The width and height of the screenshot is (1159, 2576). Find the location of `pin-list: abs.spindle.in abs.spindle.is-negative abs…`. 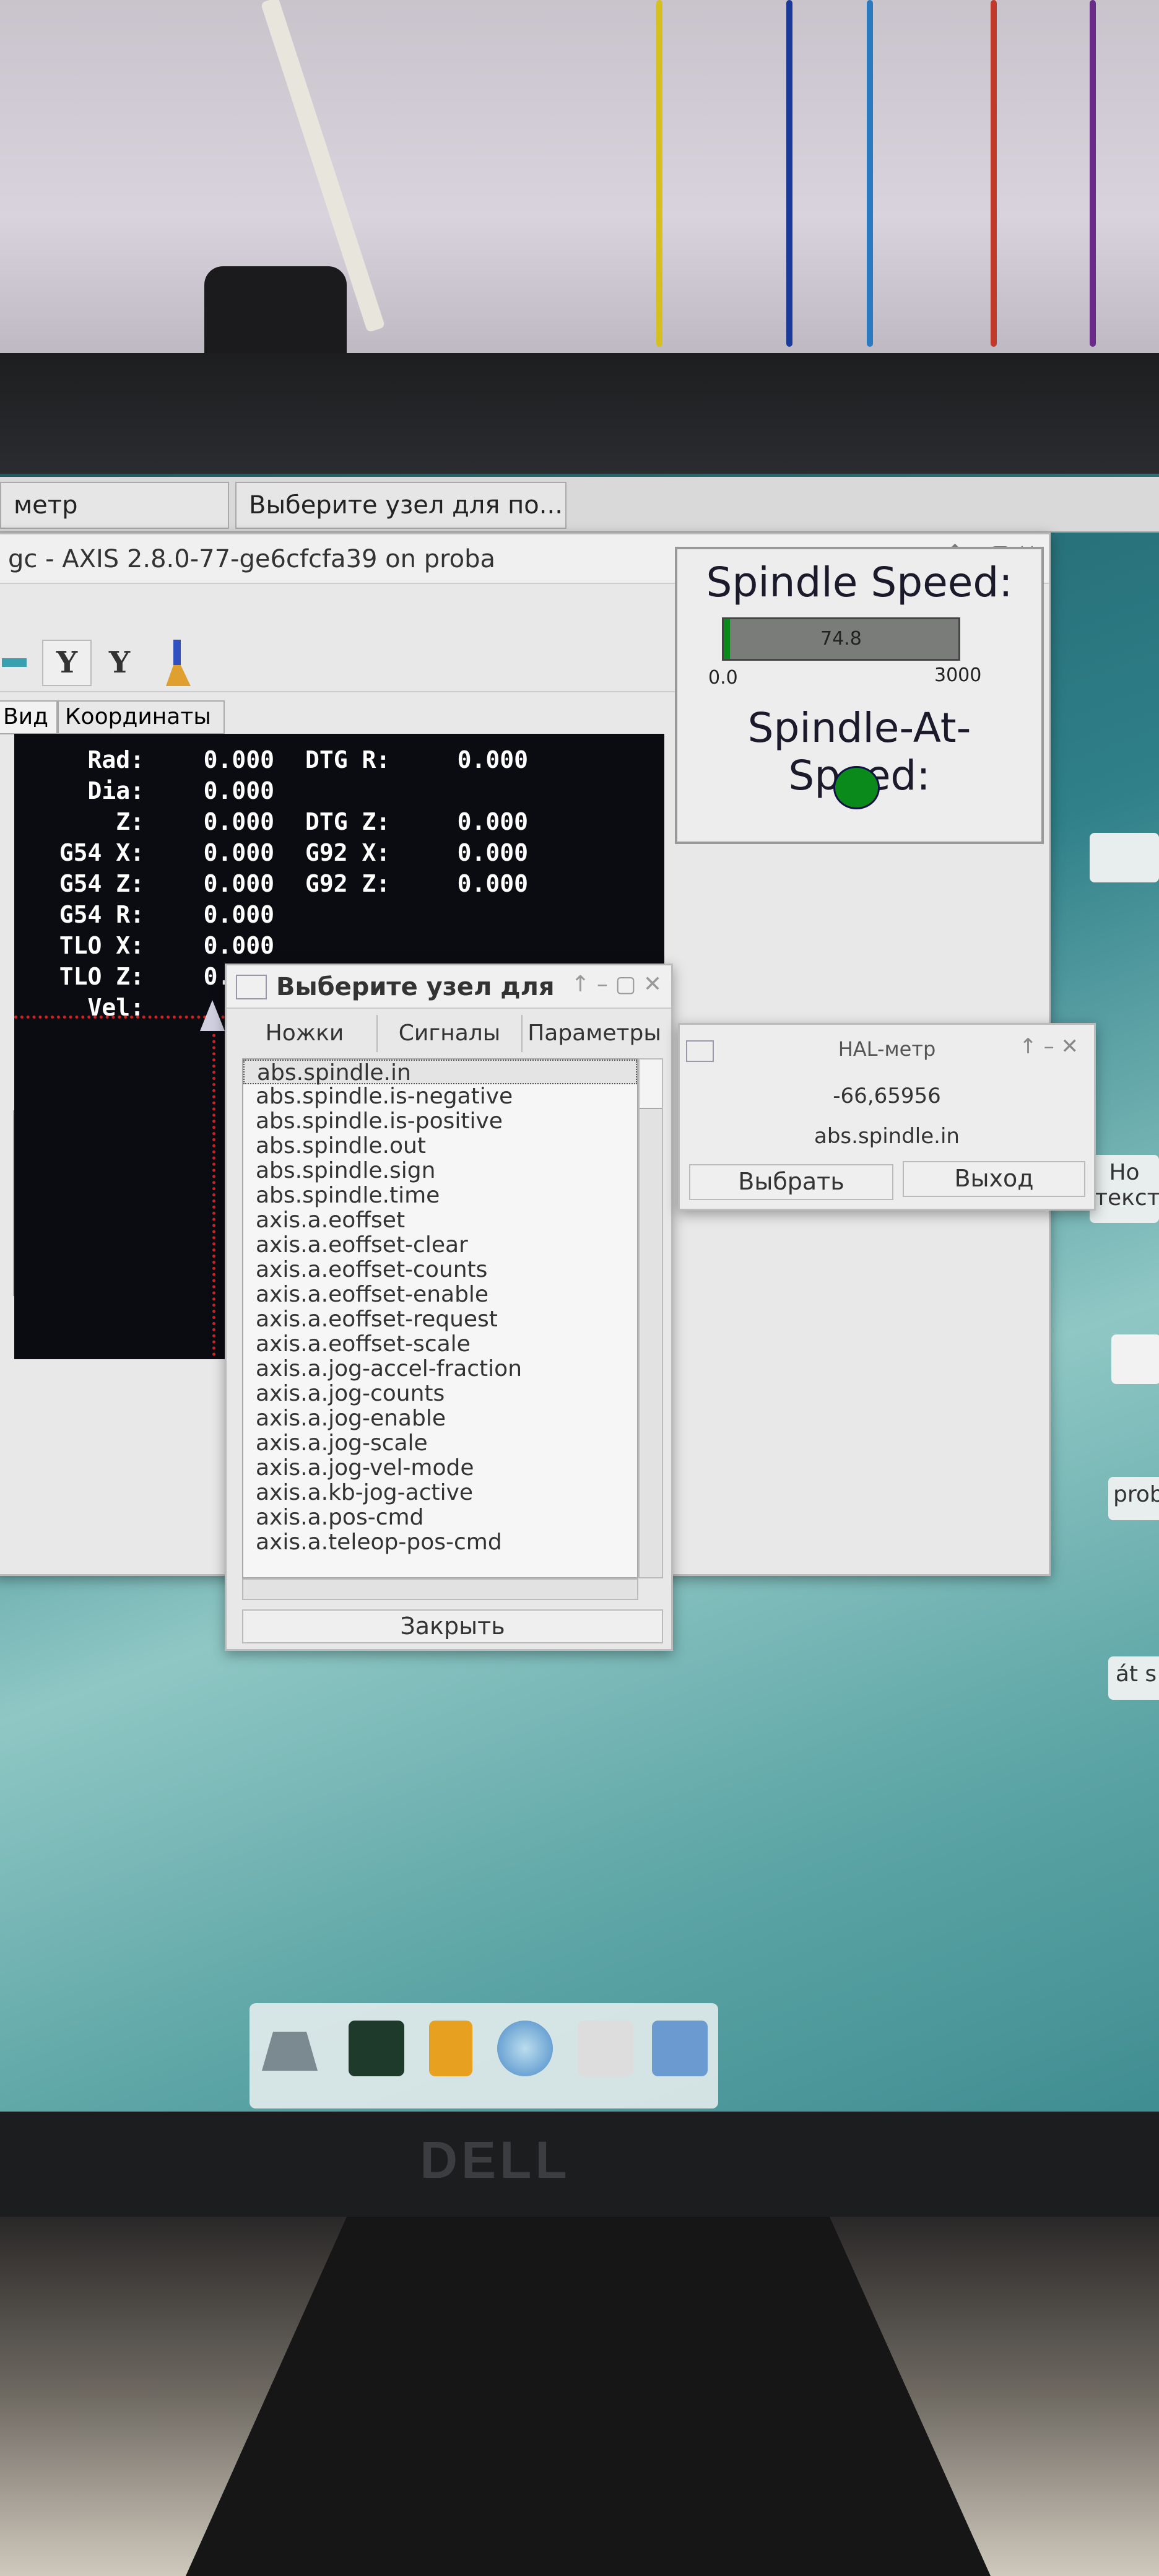

pin-list: abs.spindle.in abs.spindle.is-negative abs… is located at coordinates (440, 1318).